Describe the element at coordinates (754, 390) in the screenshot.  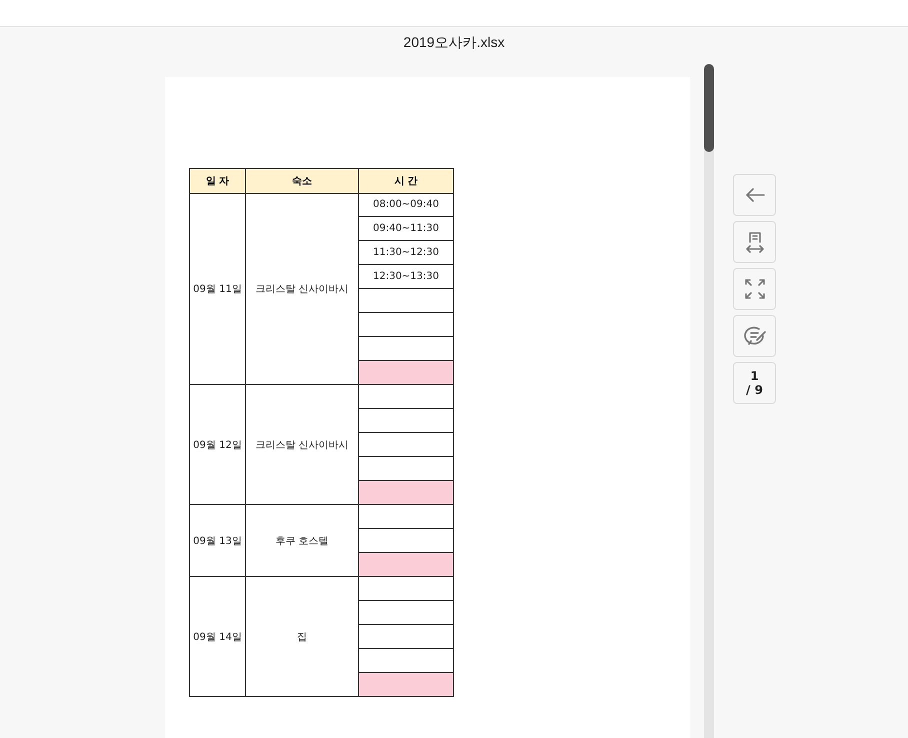
I see `page-total: / 9` at that location.